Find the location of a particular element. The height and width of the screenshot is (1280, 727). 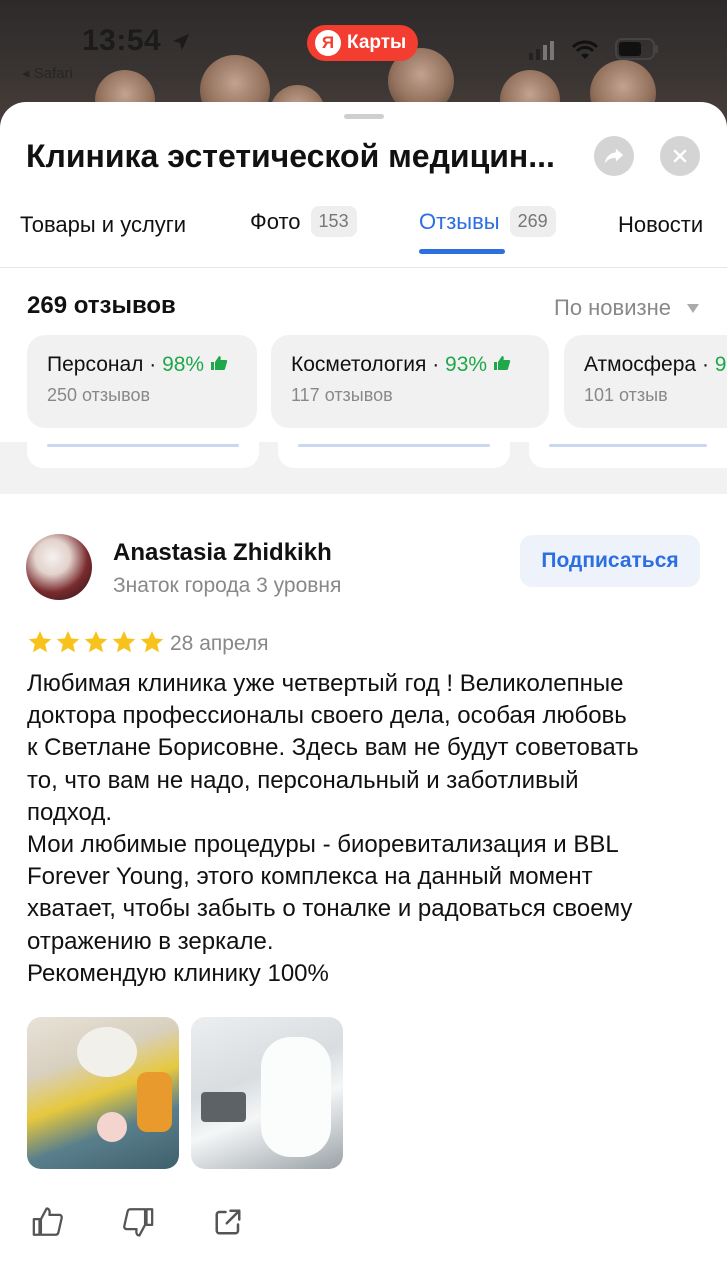

aspect-title: Атмосфера · 9 is located at coordinates (655, 364).